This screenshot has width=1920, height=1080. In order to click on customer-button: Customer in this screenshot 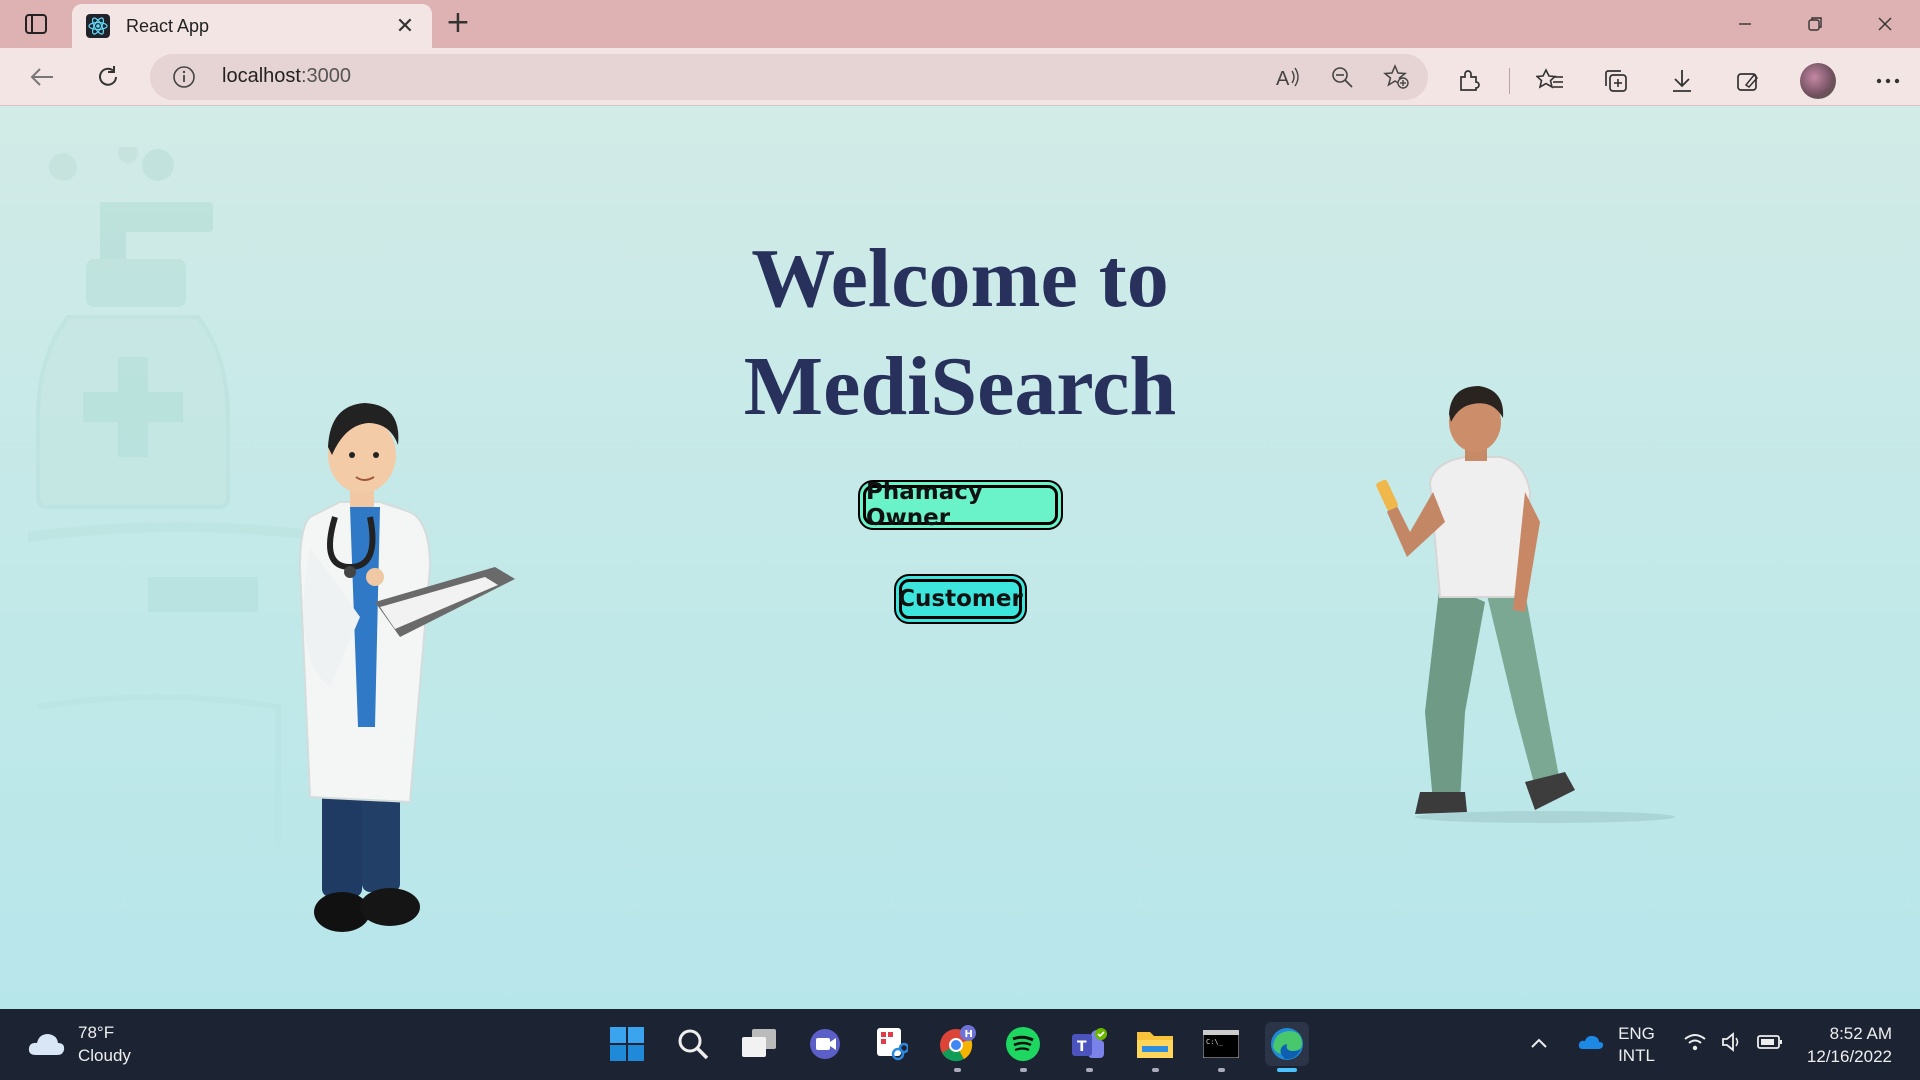, I will do `click(960, 599)`.